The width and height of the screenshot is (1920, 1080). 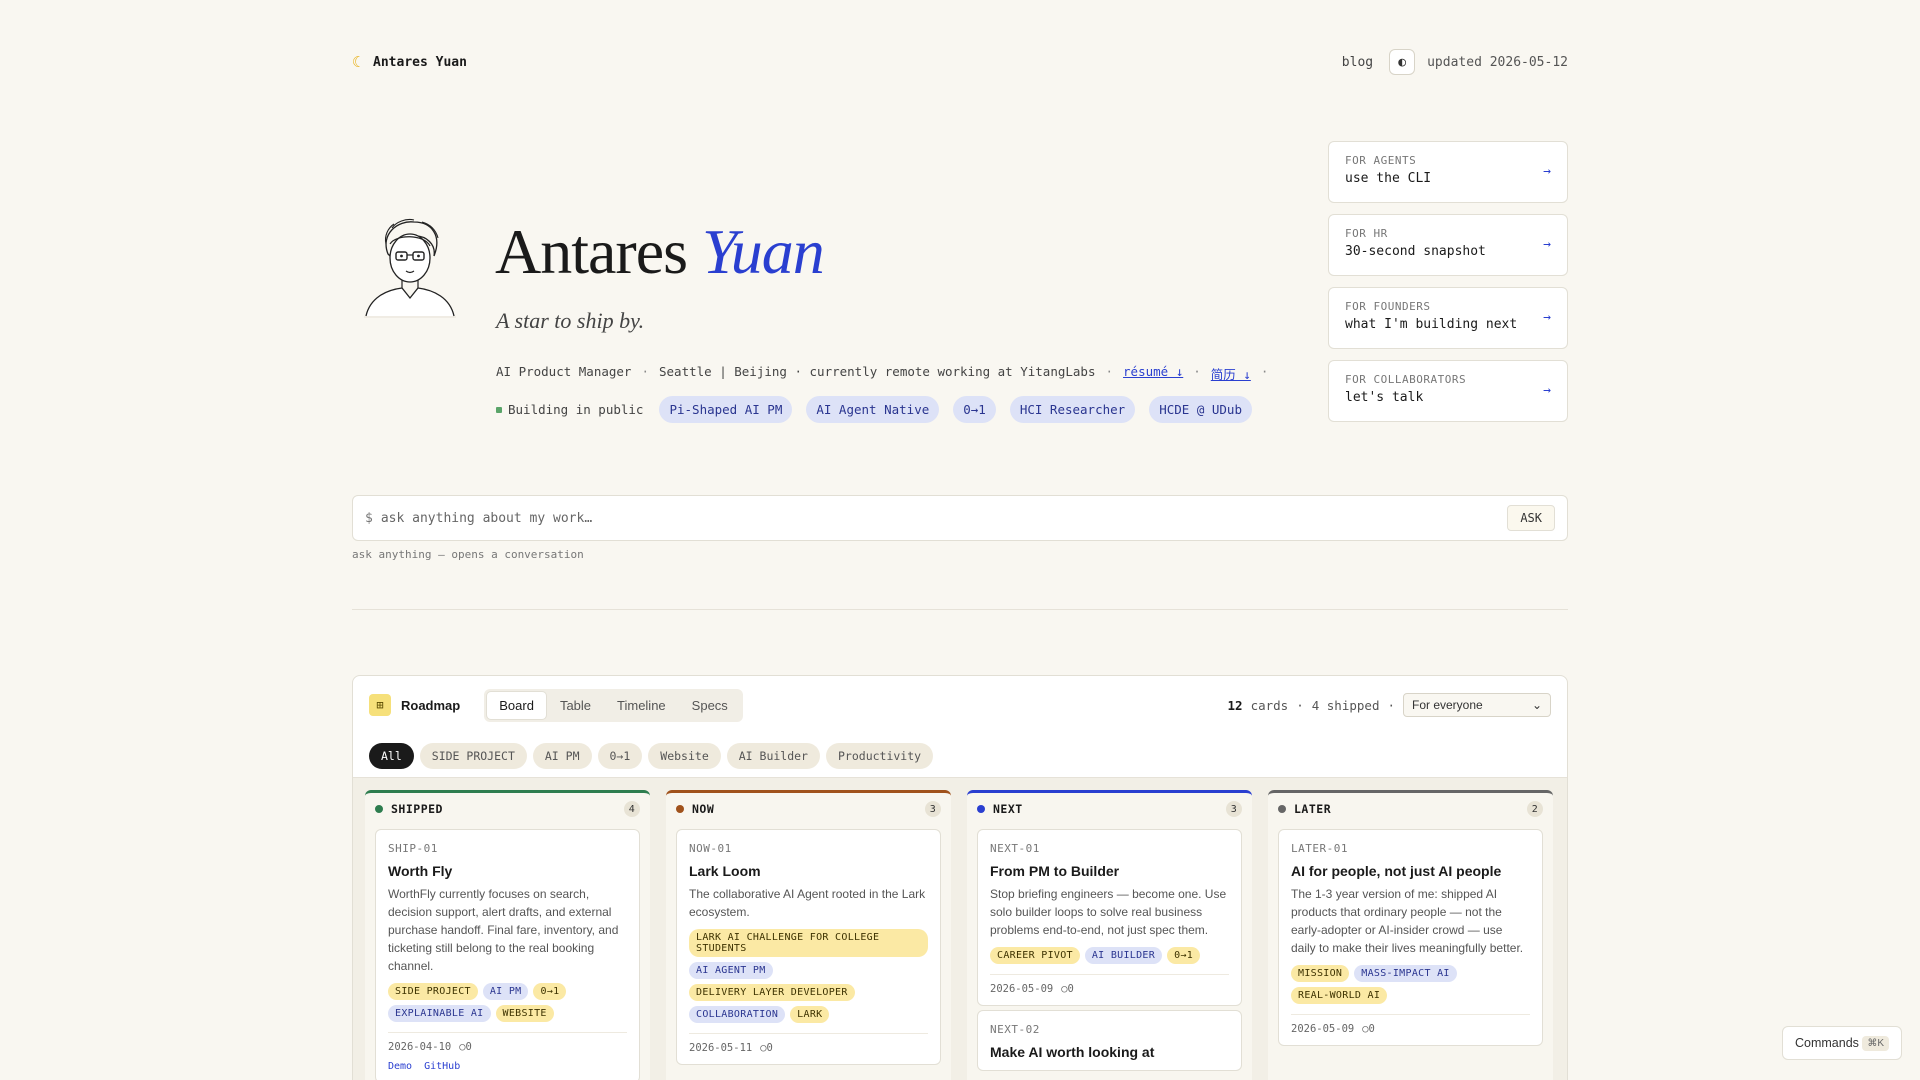 I want to click on card-date: 2026-05-09, so click(x=1323, y=1029).